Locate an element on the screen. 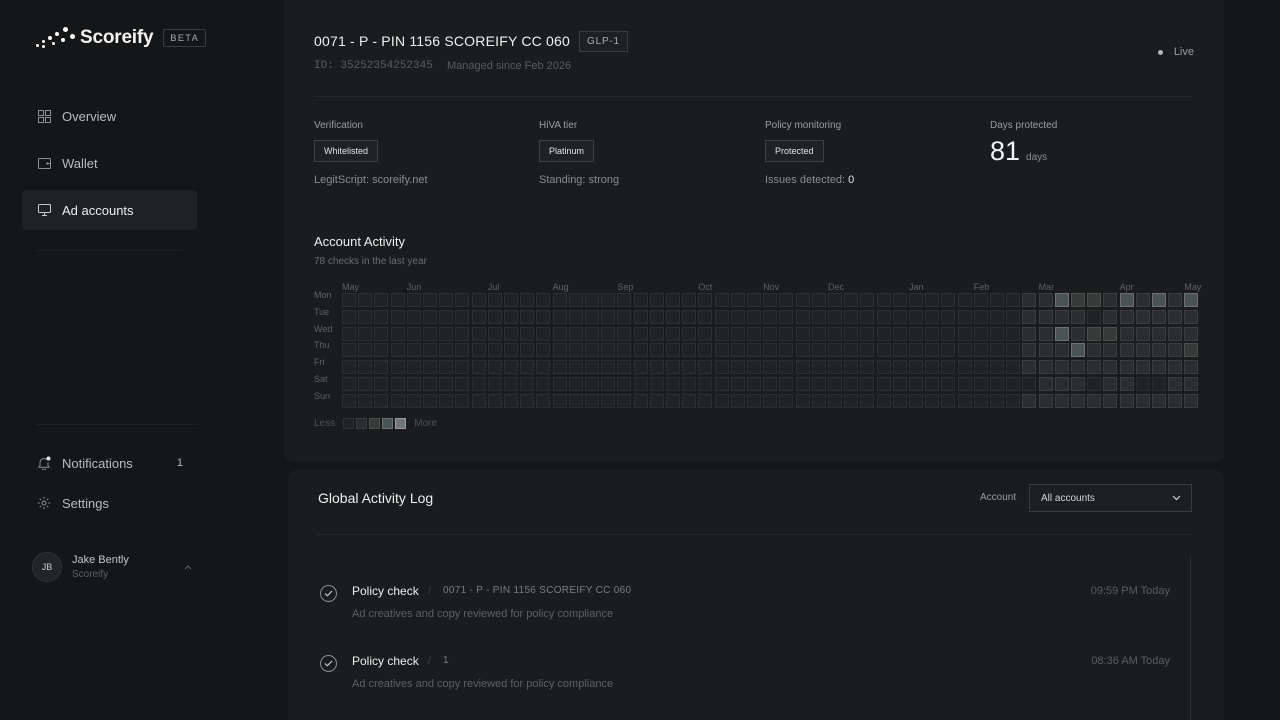 This screenshot has height=720, width=1280. account-filter-select: All accounts is located at coordinates (1110, 498).